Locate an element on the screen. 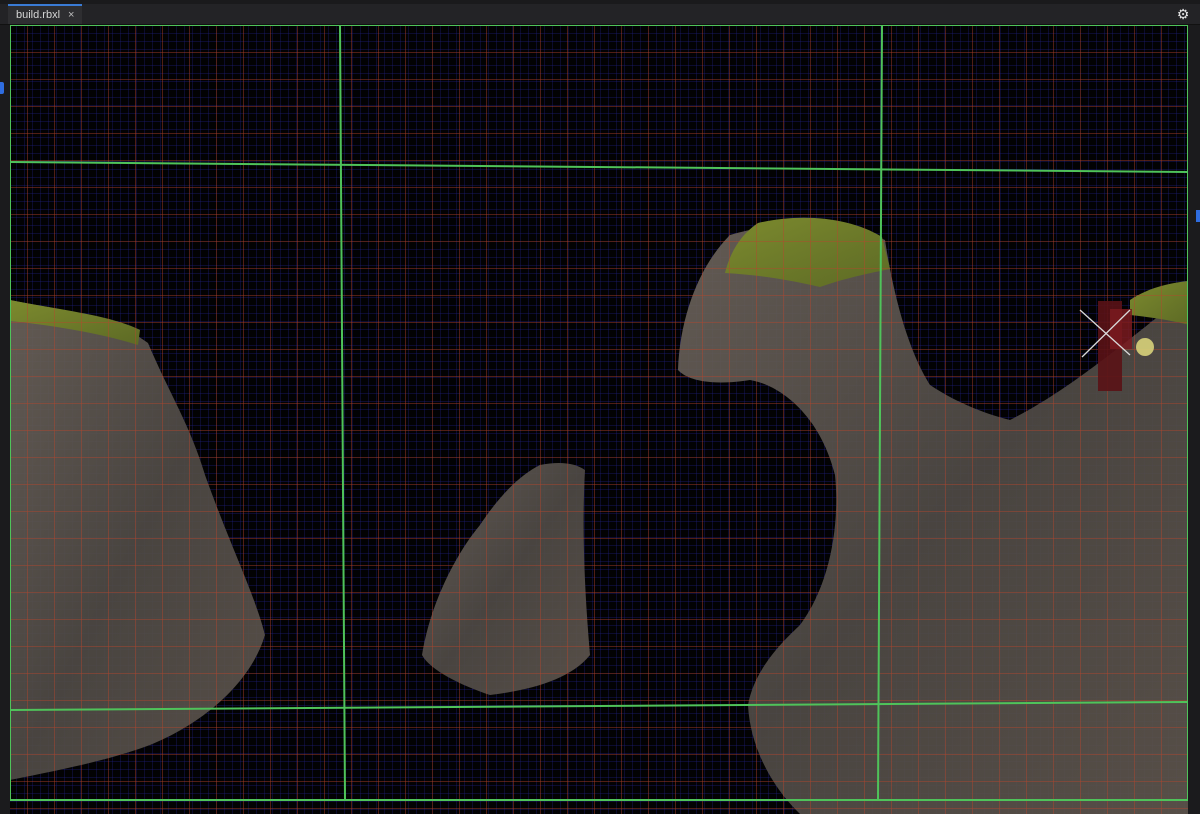 Image resolution: width=1200 pixels, height=814 pixels. left-panel-edge is located at coordinates (5, 419).